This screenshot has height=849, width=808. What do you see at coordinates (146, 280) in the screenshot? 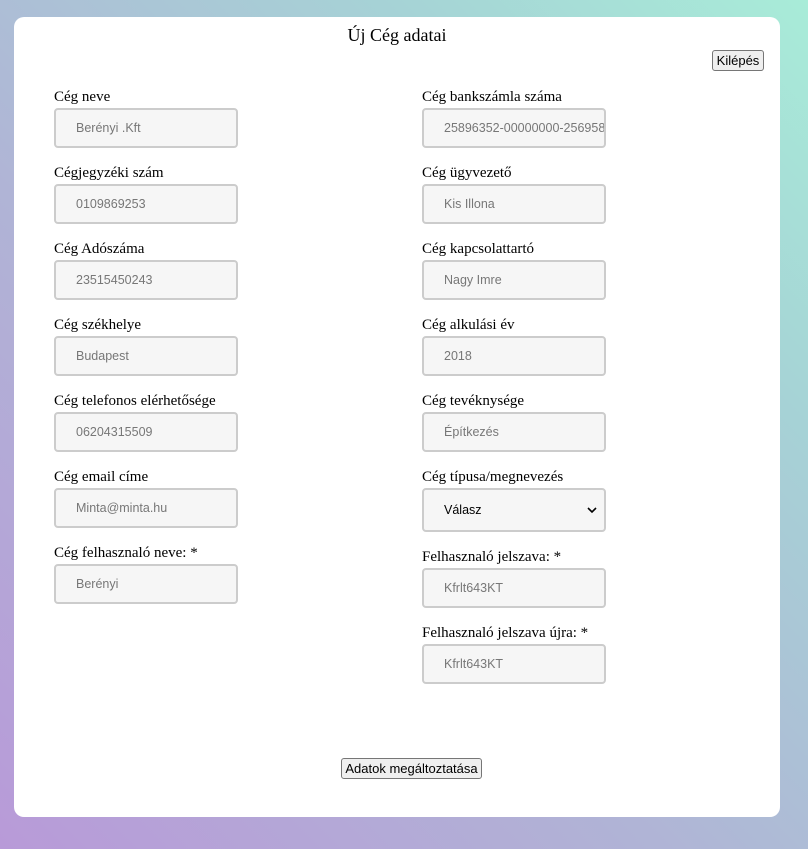
I see `tax-number-input: 23515450243` at bounding box center [146, 280].